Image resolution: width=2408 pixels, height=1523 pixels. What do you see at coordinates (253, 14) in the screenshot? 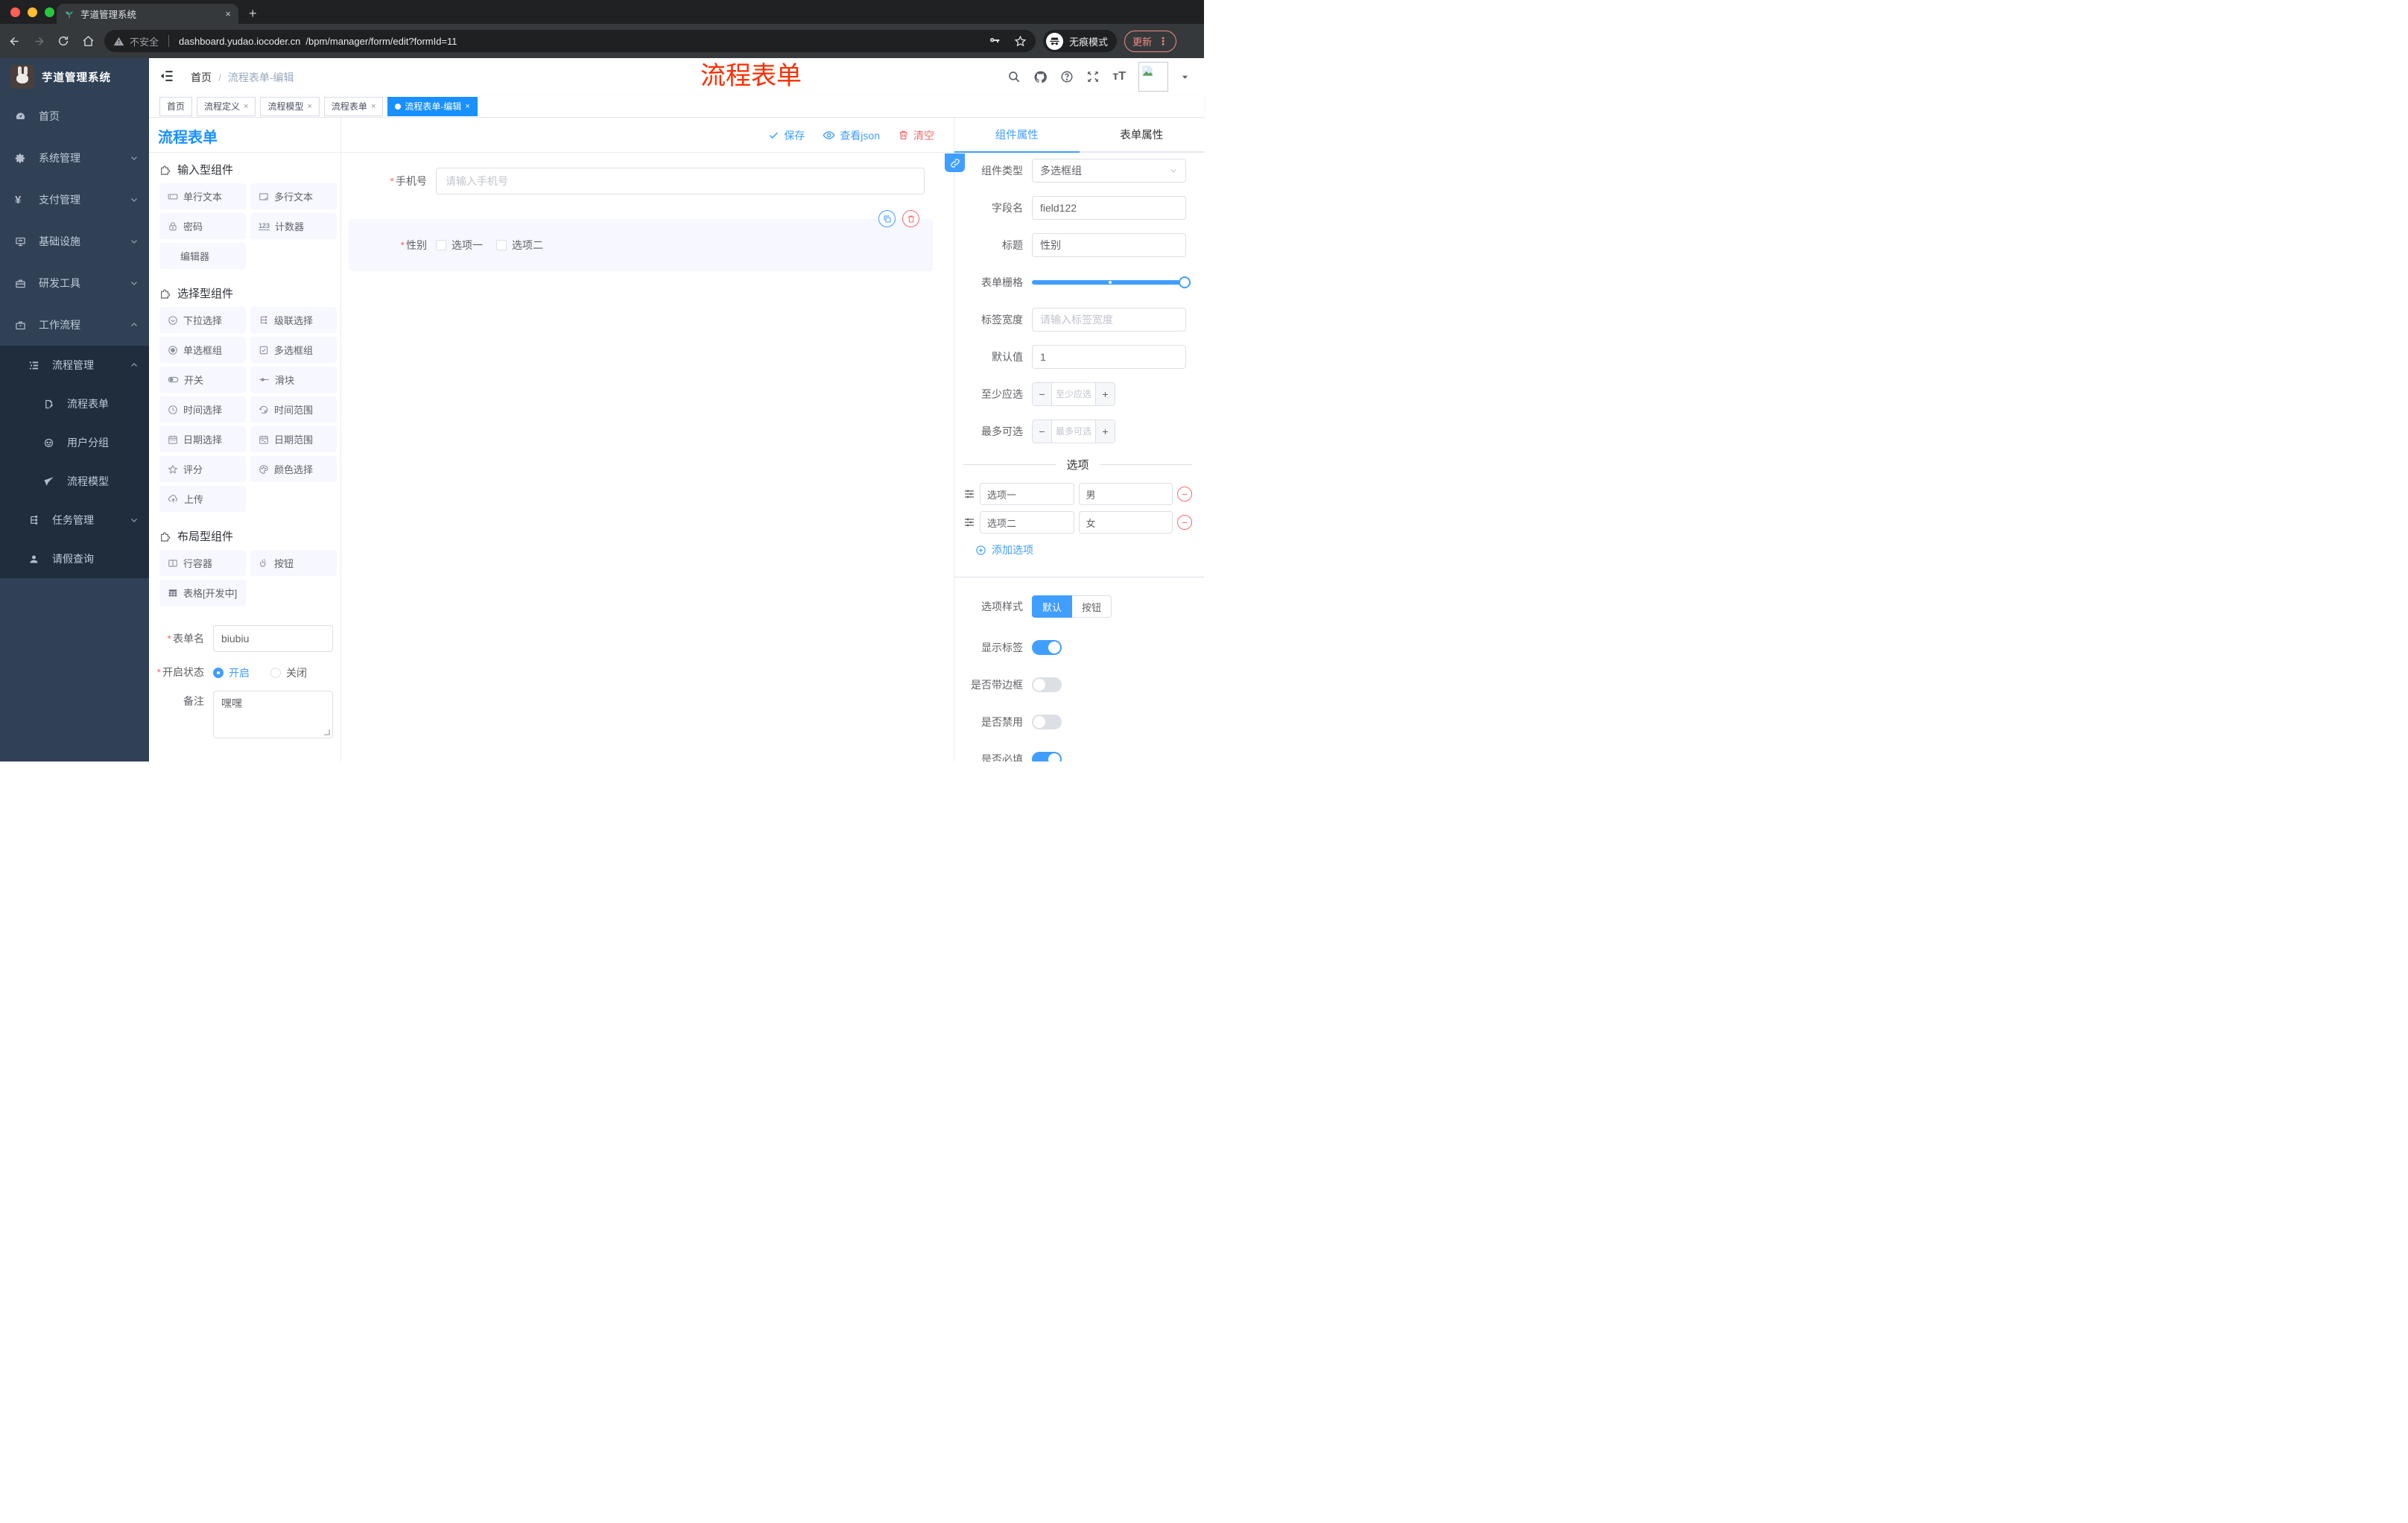
I see `new-tab-button: +` at bounding box center [253, 14].